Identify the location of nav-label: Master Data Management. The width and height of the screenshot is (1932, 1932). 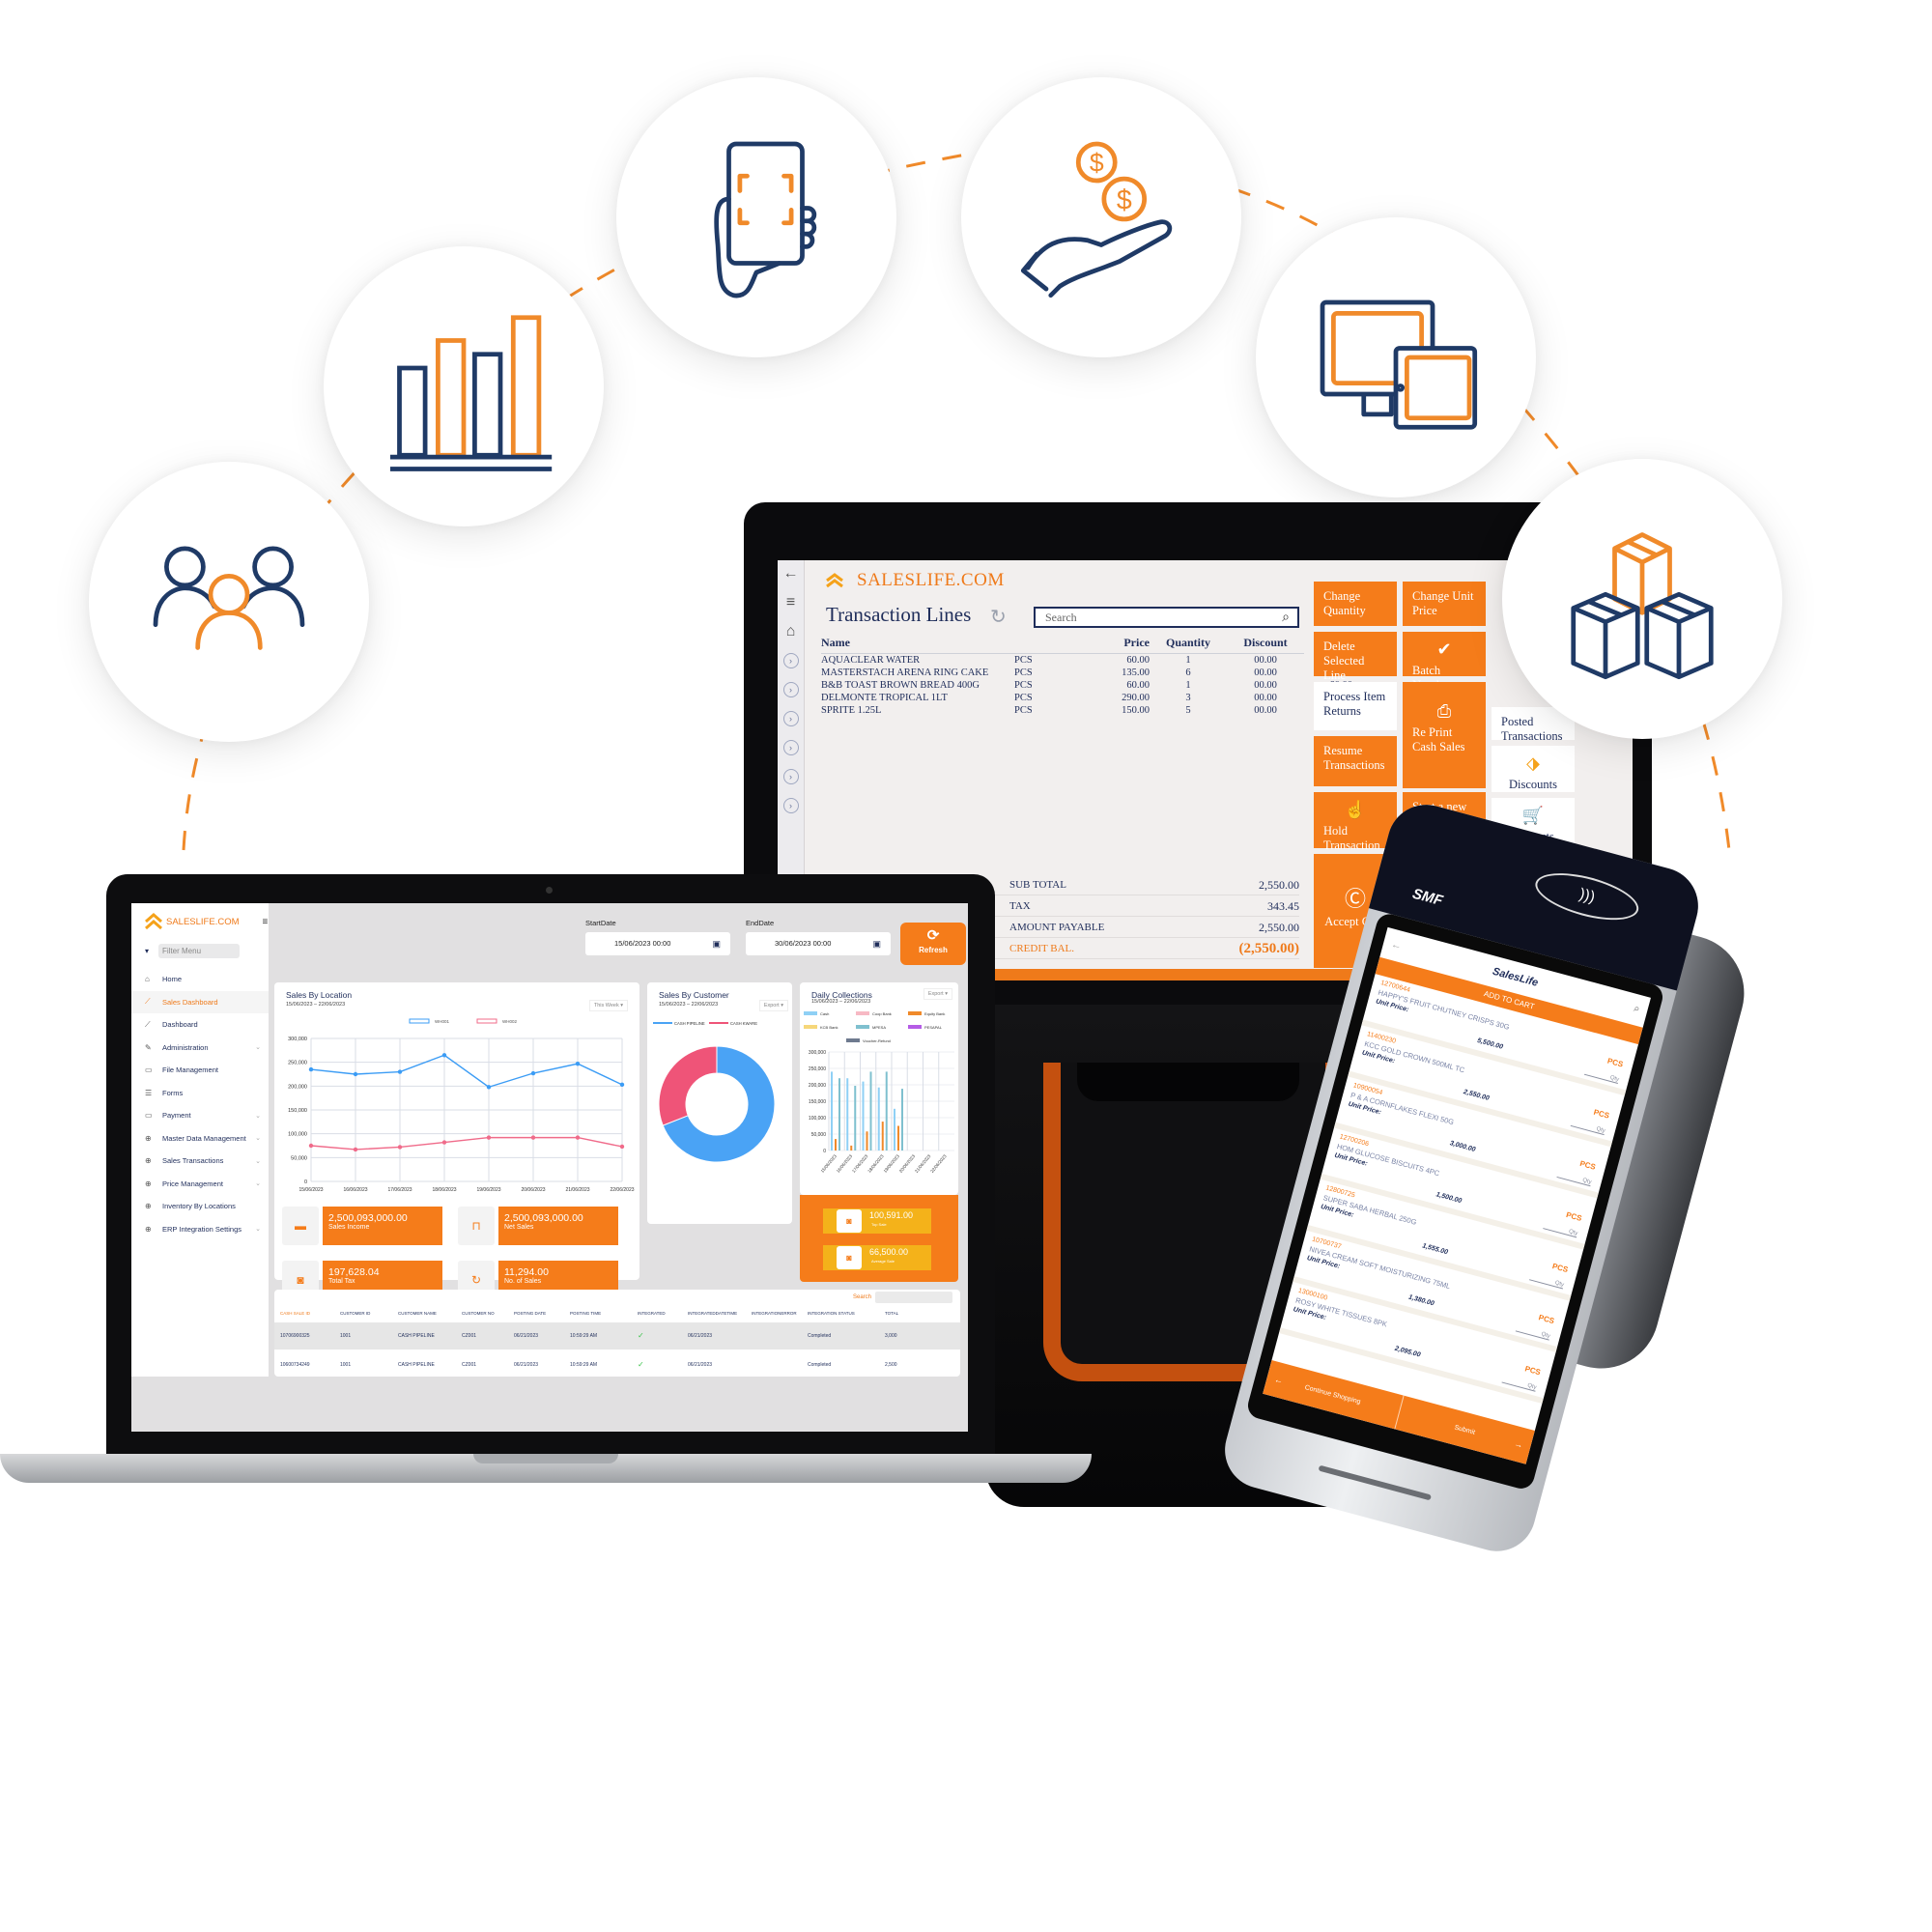
(204, 1138).